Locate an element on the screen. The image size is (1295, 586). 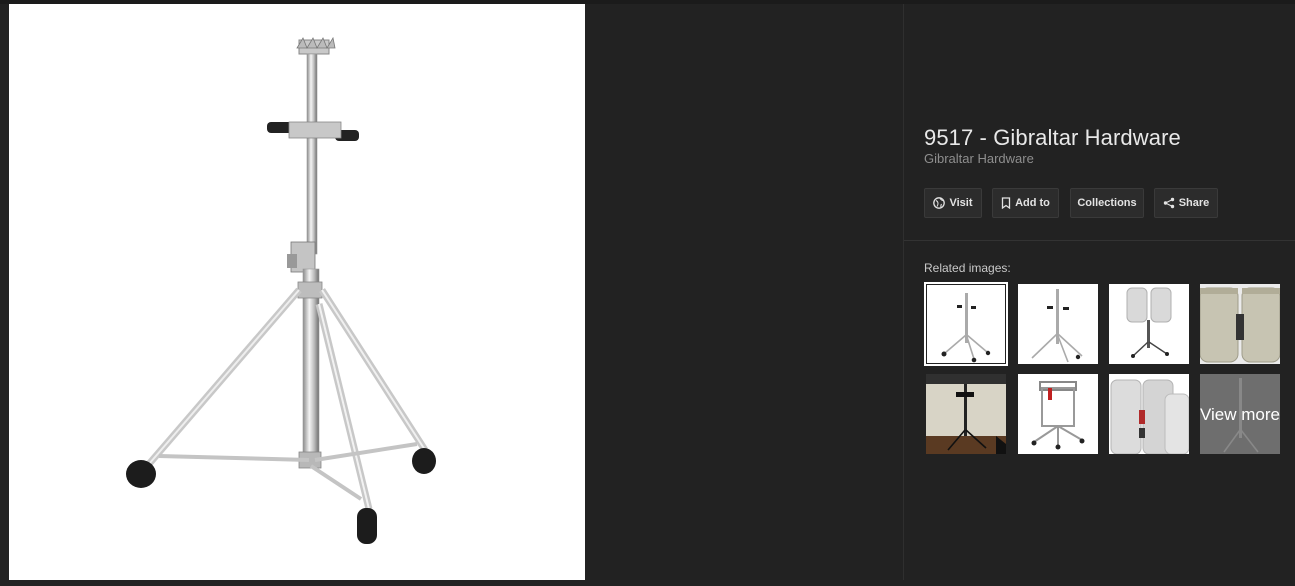
view-more-label: View more is located at coordinates (1240, 414).